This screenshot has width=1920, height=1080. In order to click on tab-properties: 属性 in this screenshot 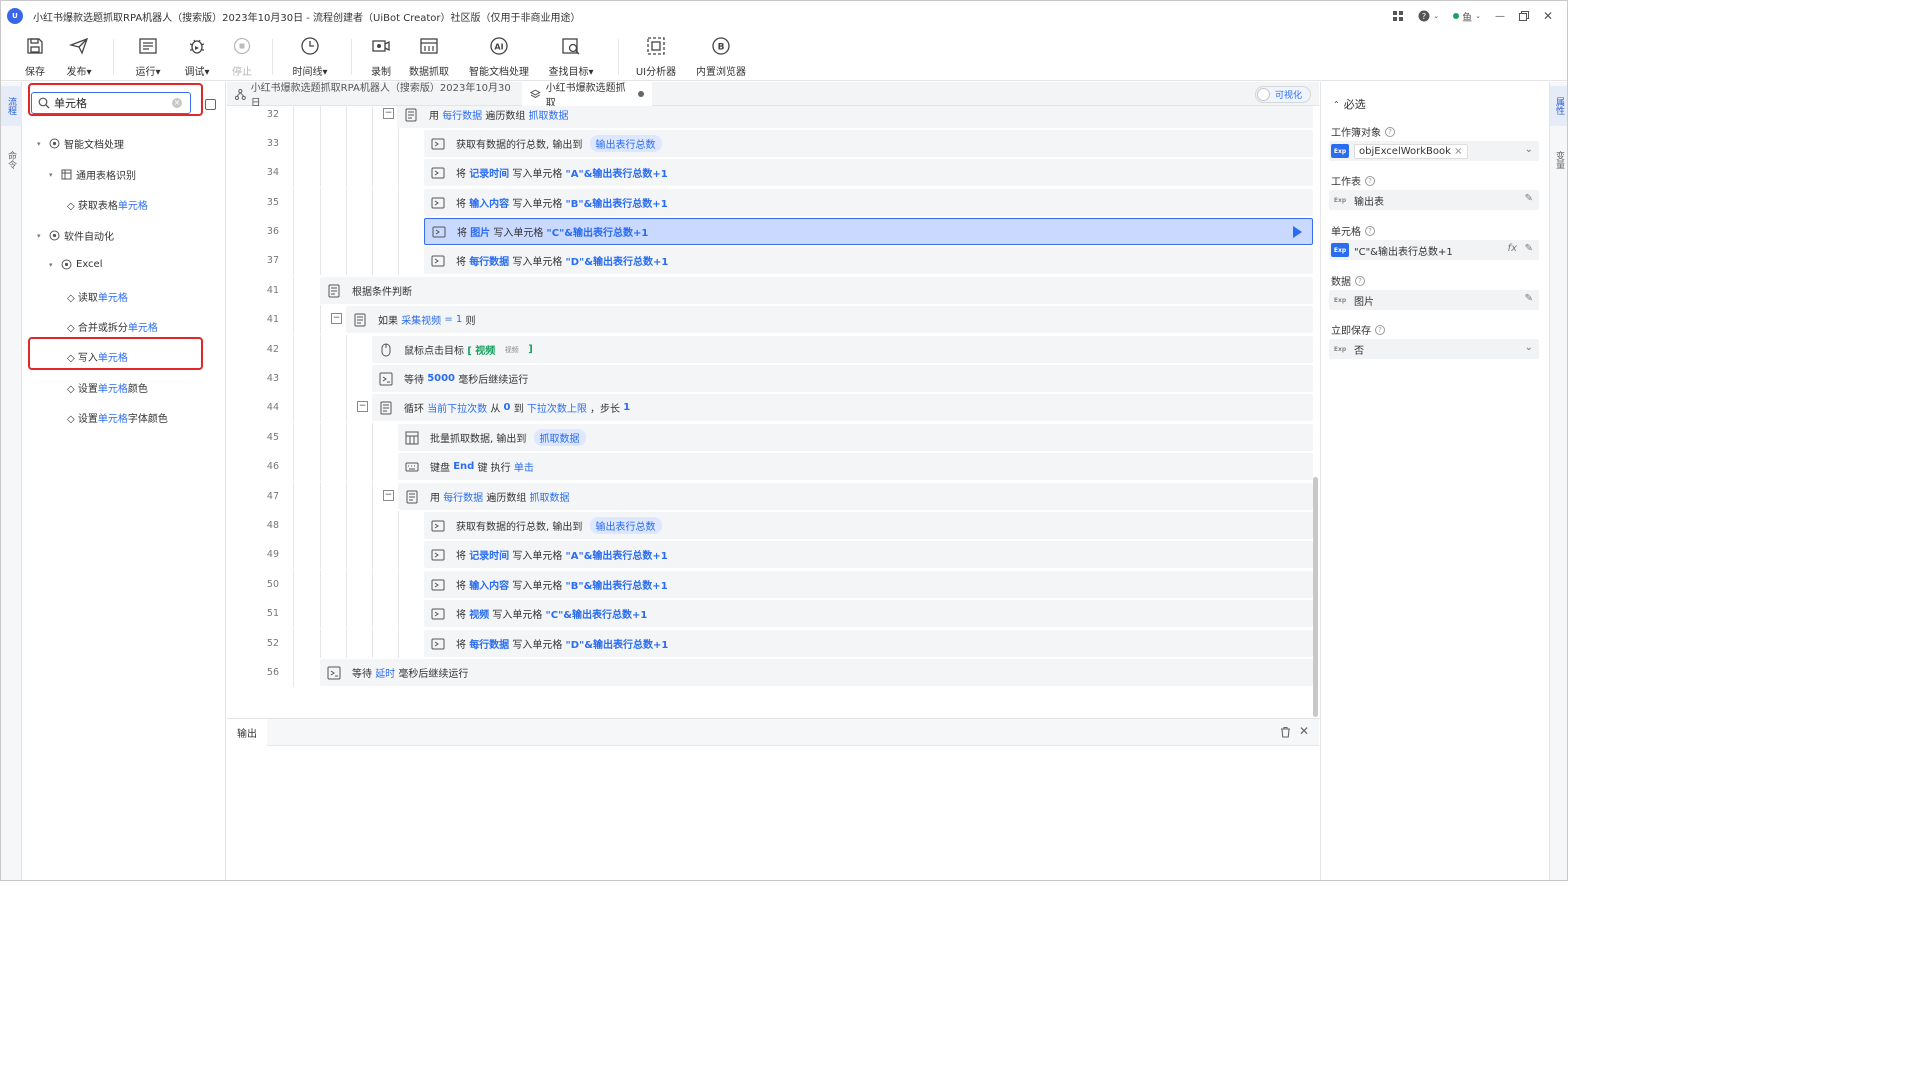, I will do `click(1558, 106)`.